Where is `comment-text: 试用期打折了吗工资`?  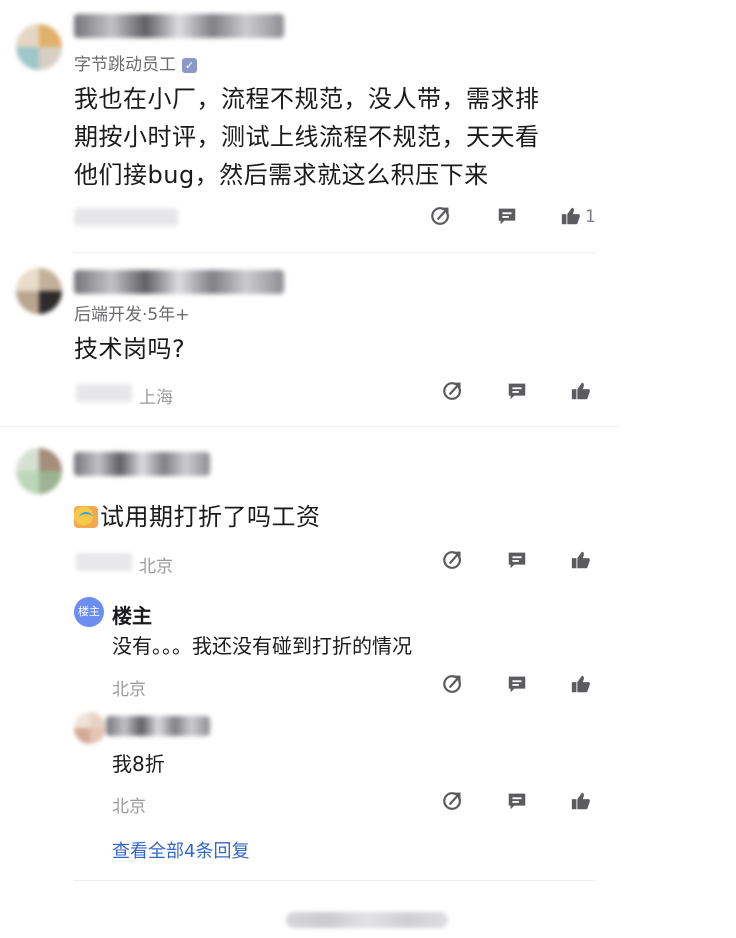
comment-text: 试用期打折了吗工资 is located at coordinates (197, 517).